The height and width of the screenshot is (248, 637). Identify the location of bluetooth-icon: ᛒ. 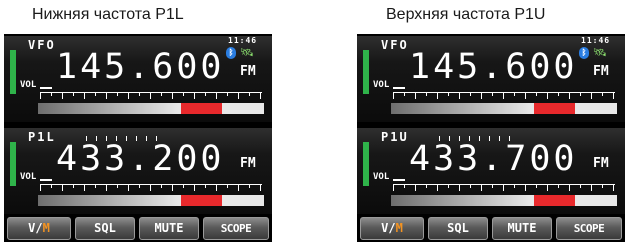
(231, 53).